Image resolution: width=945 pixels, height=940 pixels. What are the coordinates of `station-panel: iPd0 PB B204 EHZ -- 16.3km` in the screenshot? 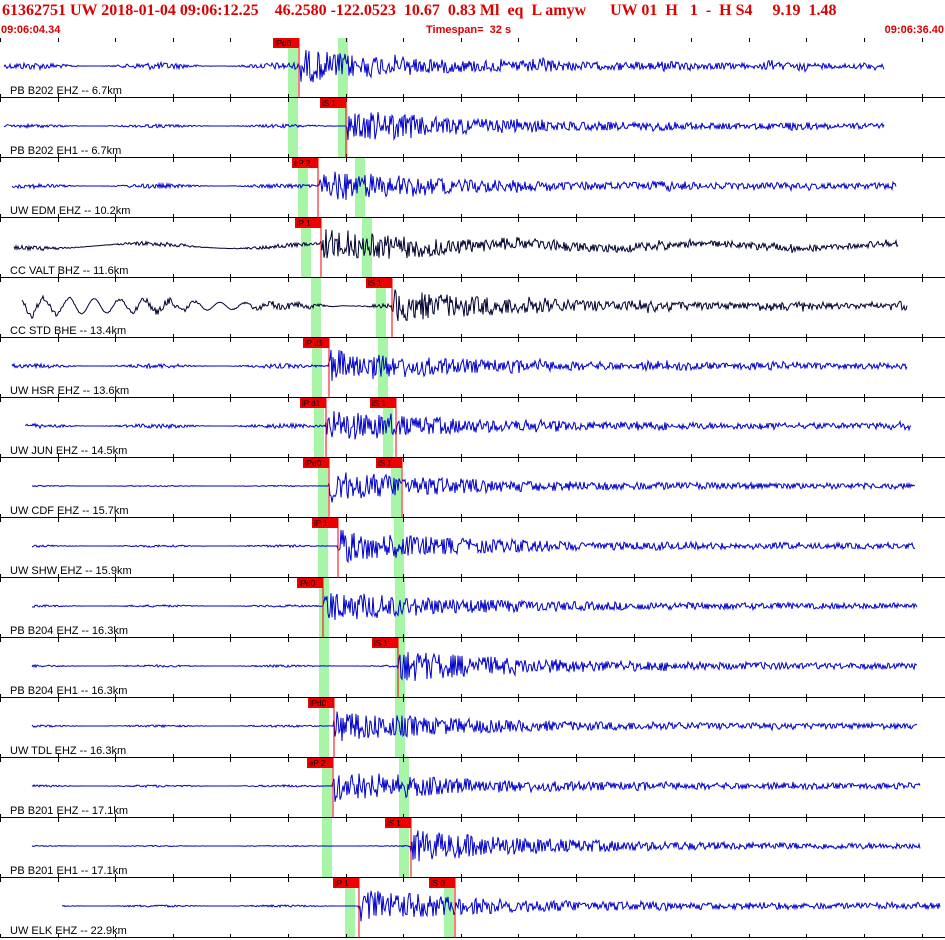 It's located at (472, 608).